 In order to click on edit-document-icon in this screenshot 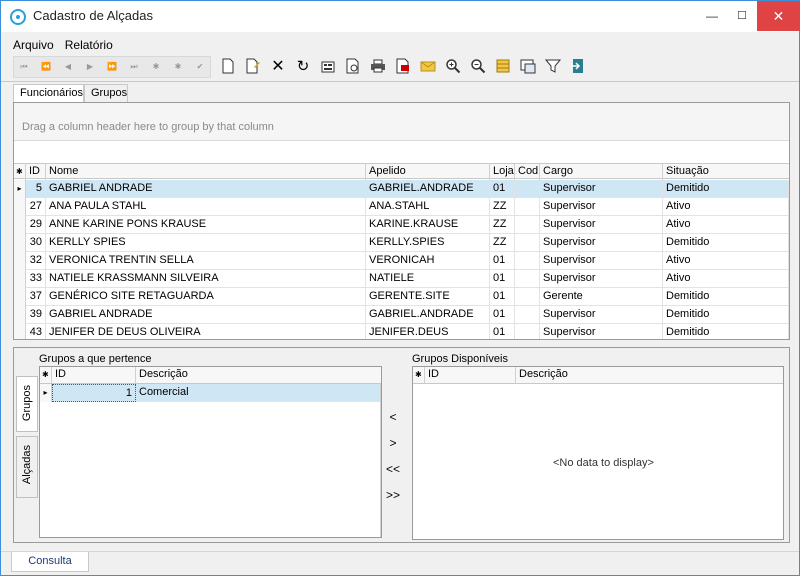, I will do `click(253, 67)`.